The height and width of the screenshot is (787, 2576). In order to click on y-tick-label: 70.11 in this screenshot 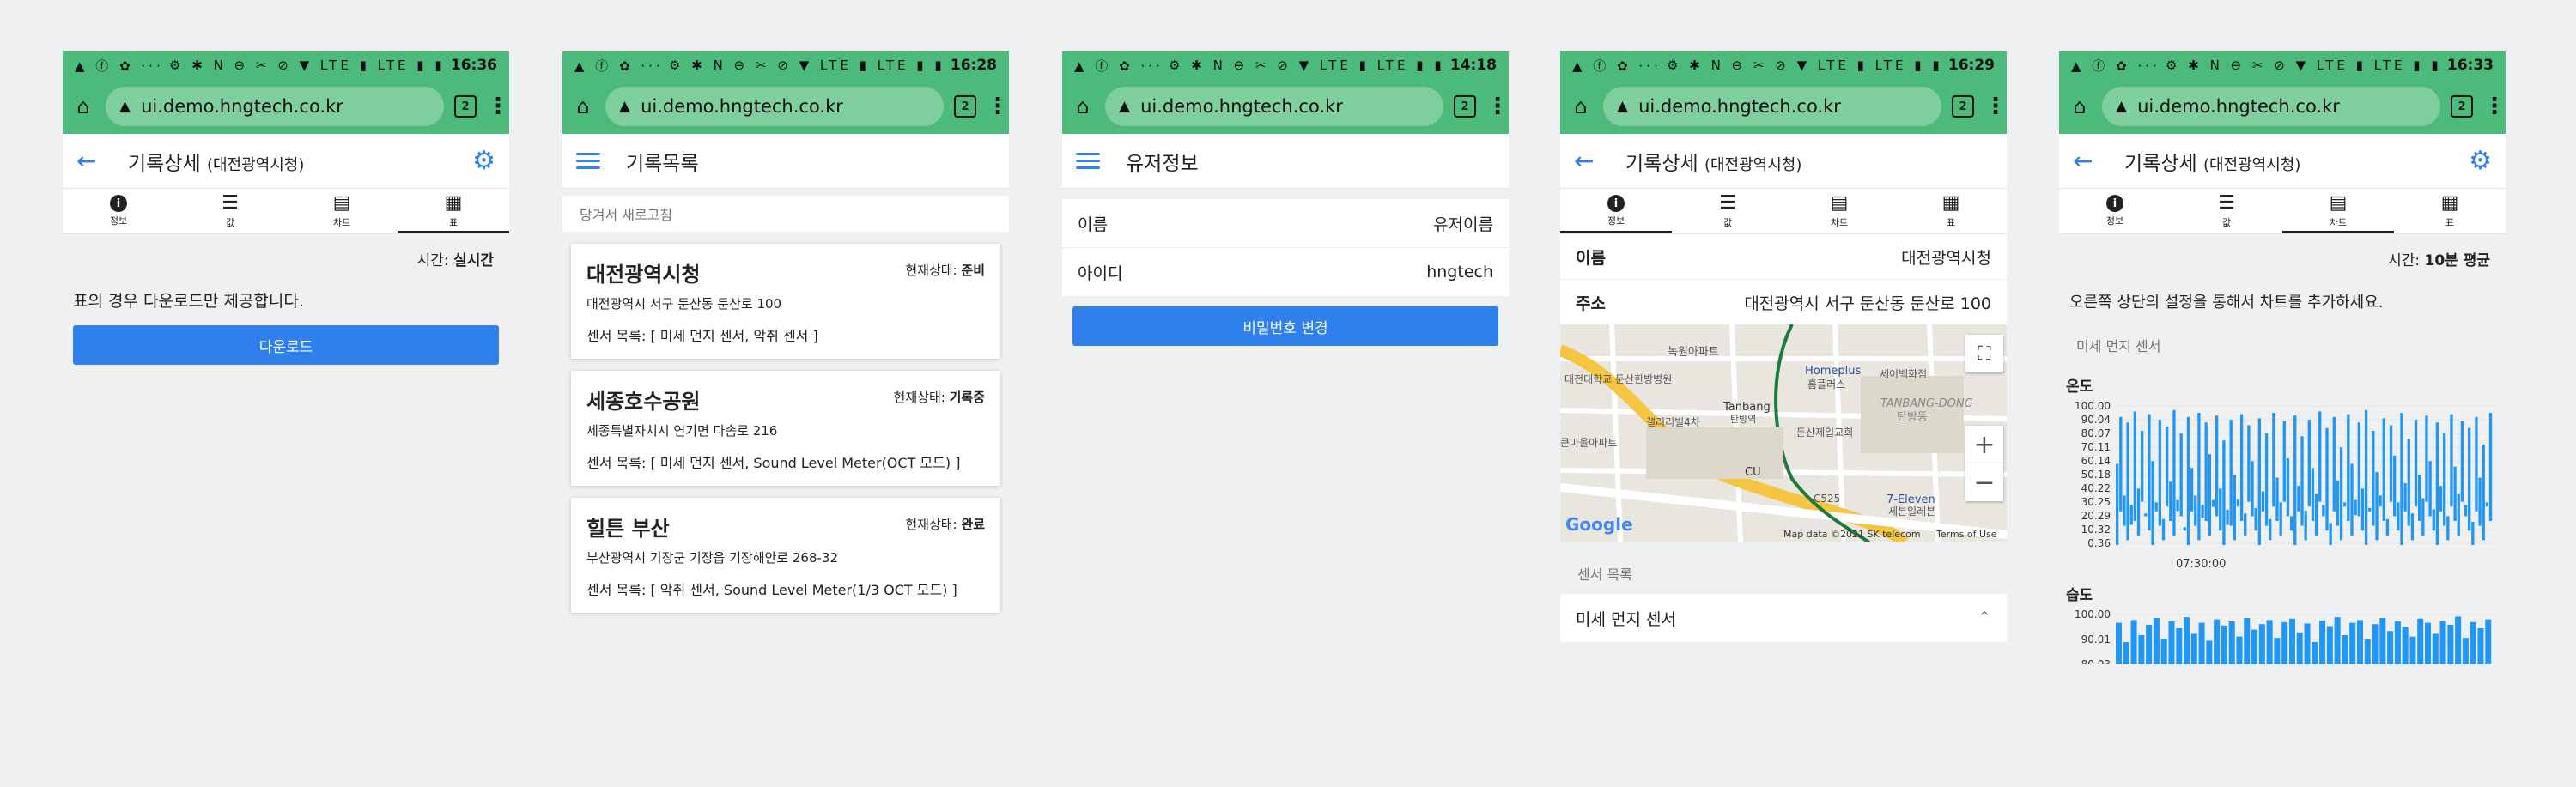, I will do `click(2096, 447)`.